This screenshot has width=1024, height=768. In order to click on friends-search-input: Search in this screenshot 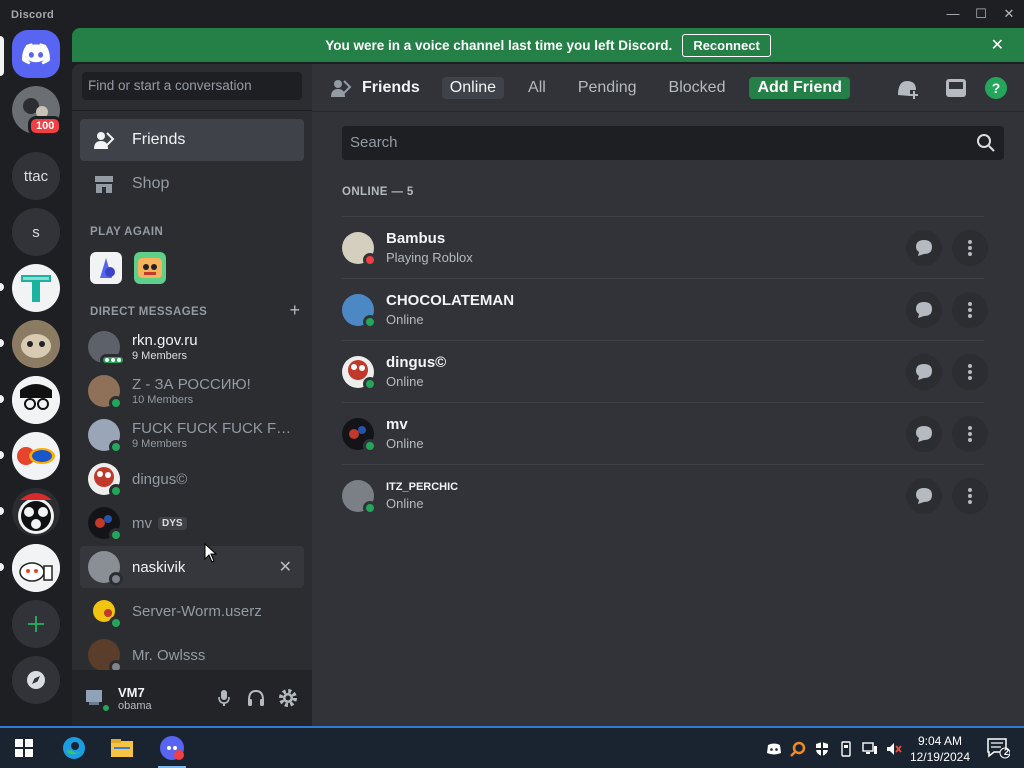, I will do `click(673, 143)`.